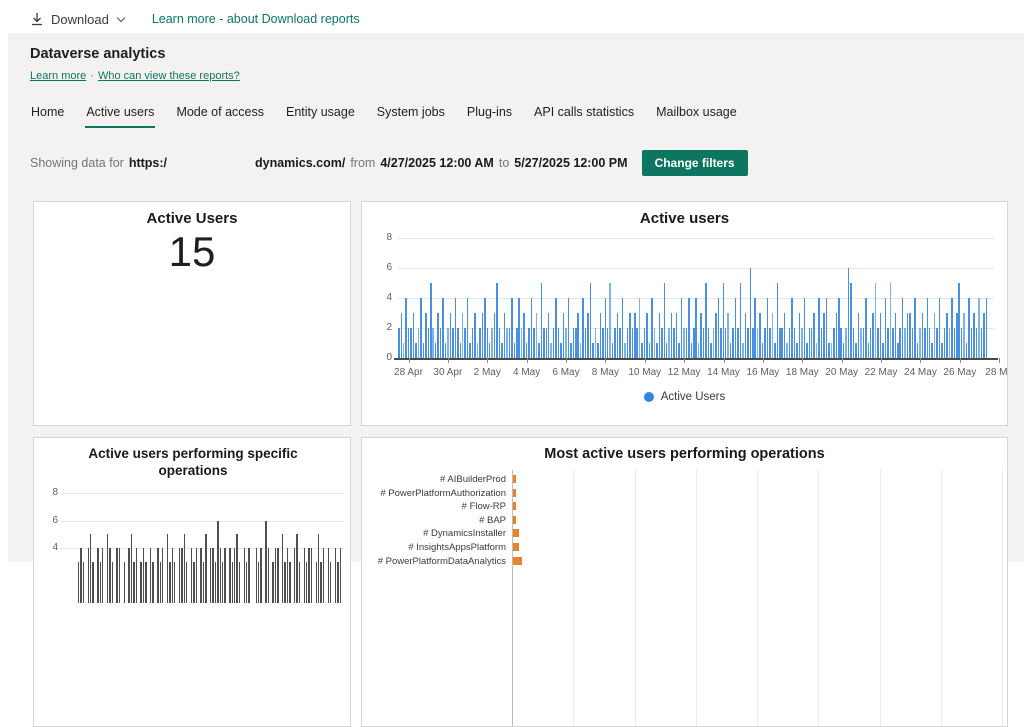 This screenshot has height=727, width=1024. I want to click on kpi-card-value: 15, so click(192, 251).